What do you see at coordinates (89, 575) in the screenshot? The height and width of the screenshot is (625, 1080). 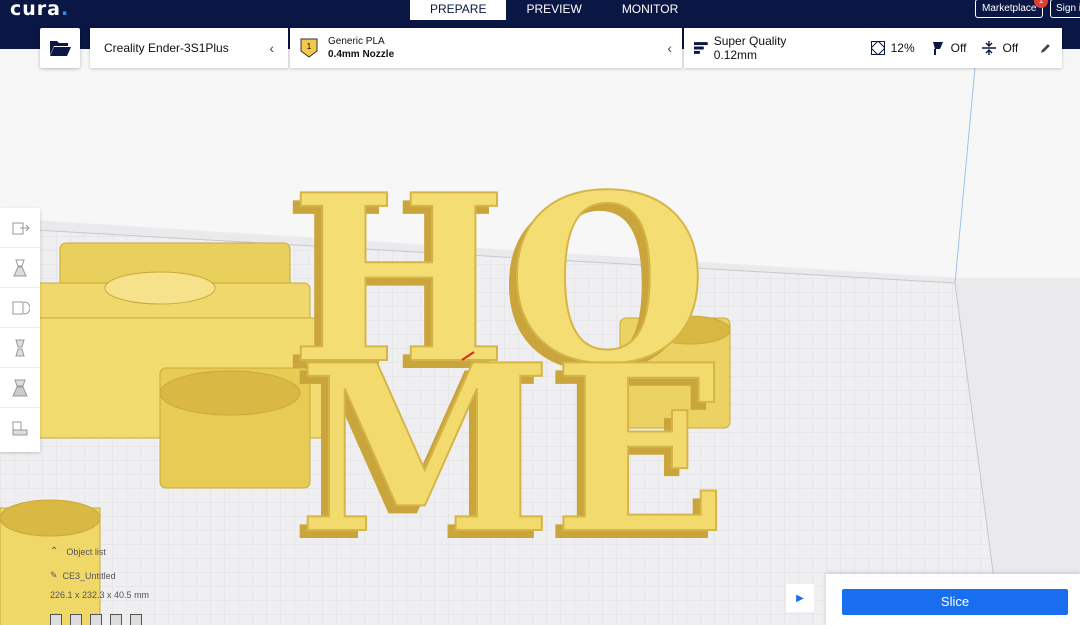 I see `object-name: CE3_Untitled` at bounding box center [89, 575].